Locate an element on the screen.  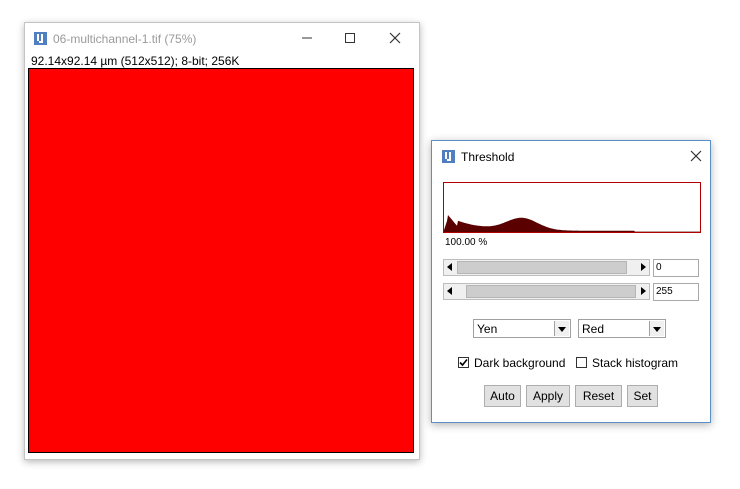
lower-threshold-slider is located at coordinates (546, 267).